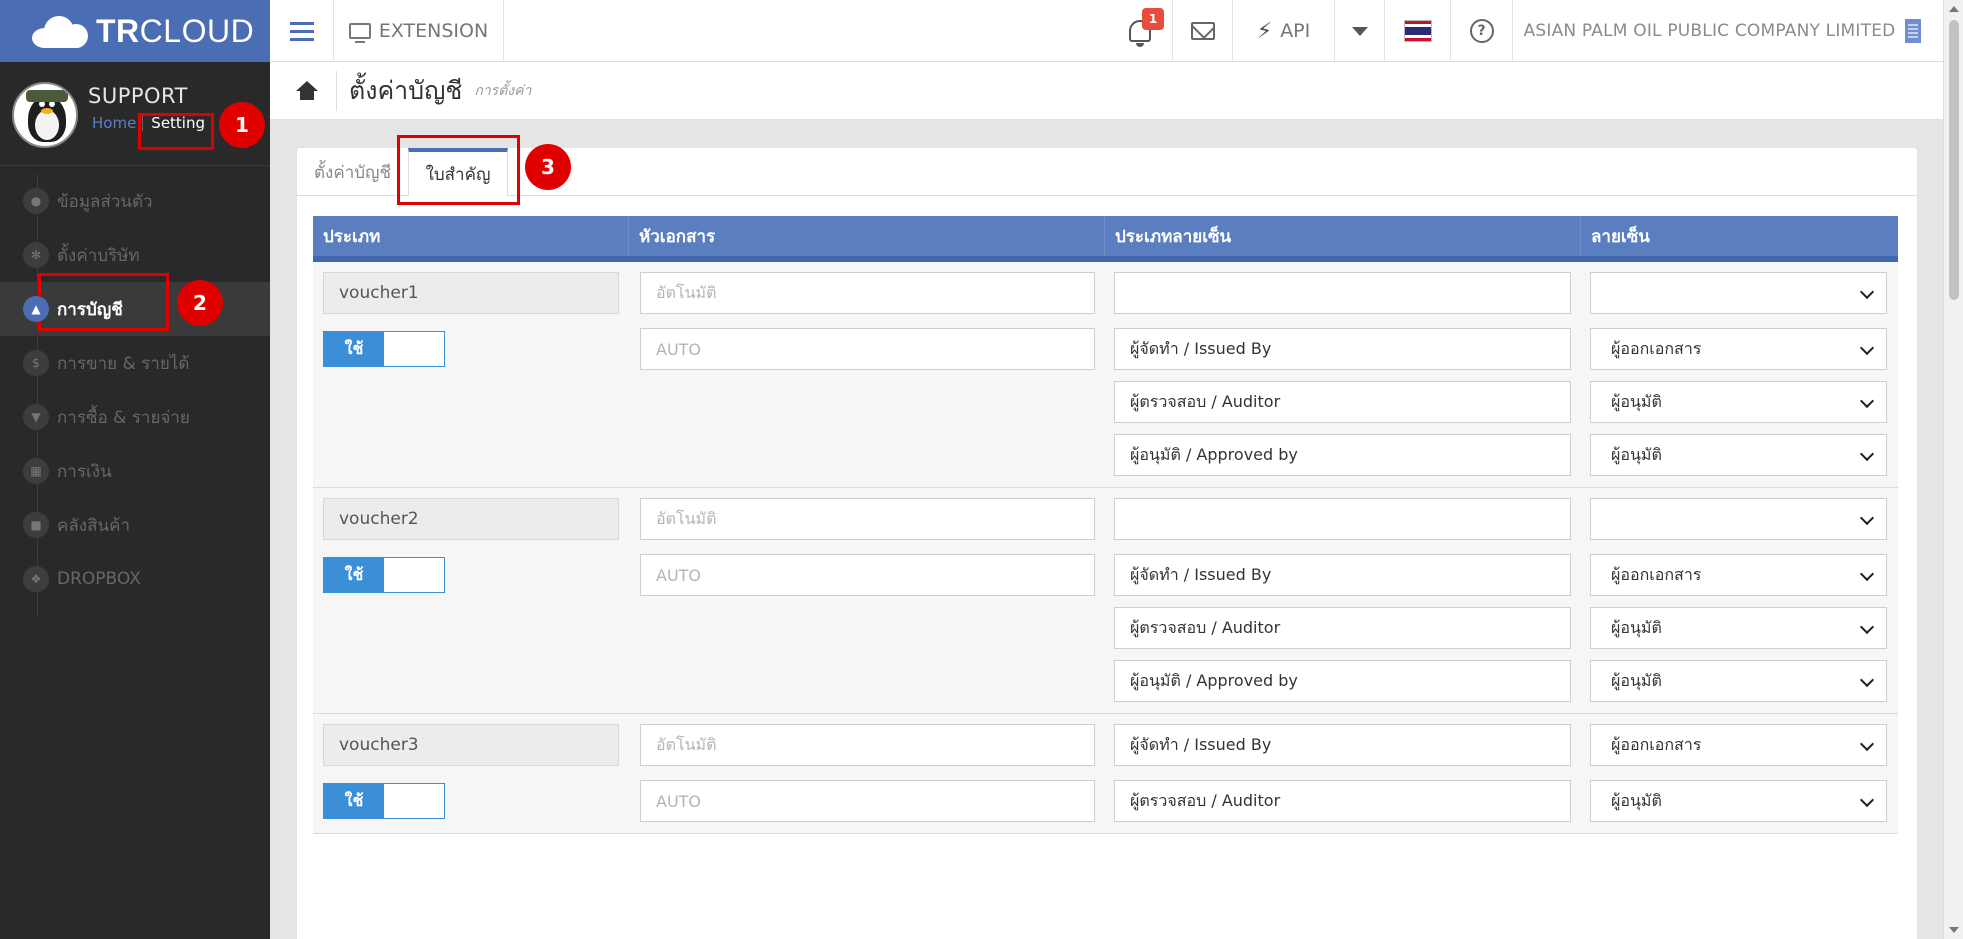 The height and width of the screenshot is (939, 1963). What do you see at coordinates (123, 417) in the screenshot?
I see `sidebar-item-label: การซื้อ & รายจ่าย` at bounding box center [123, 417].